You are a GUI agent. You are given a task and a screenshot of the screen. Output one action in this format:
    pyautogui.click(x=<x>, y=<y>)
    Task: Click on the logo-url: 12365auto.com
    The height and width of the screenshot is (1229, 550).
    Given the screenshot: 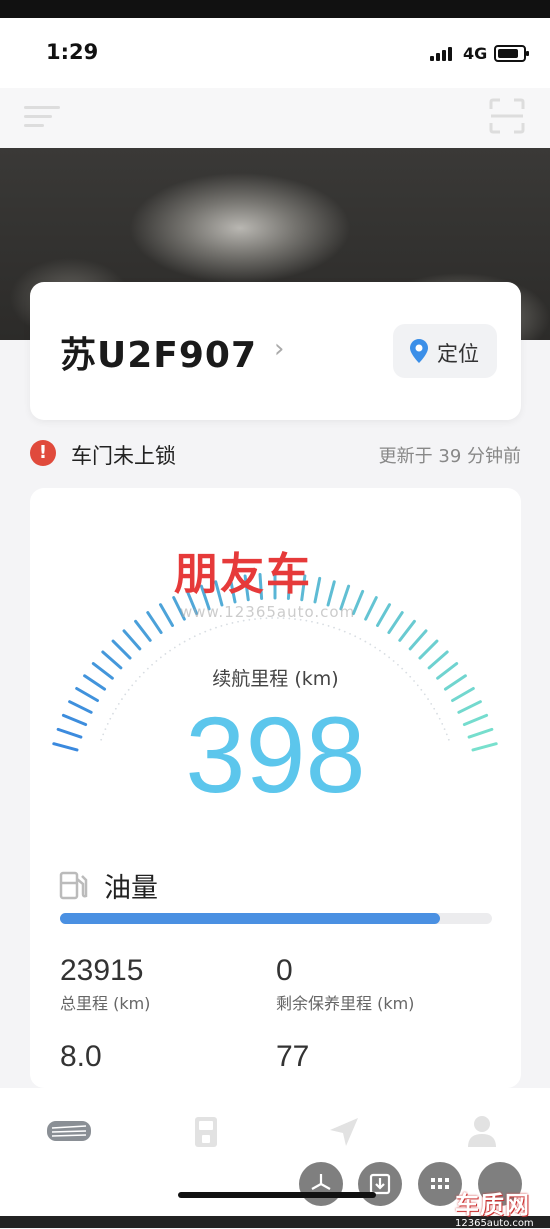 What is the action you would take?
    pyautogui.click(x=494, y=1223)
    